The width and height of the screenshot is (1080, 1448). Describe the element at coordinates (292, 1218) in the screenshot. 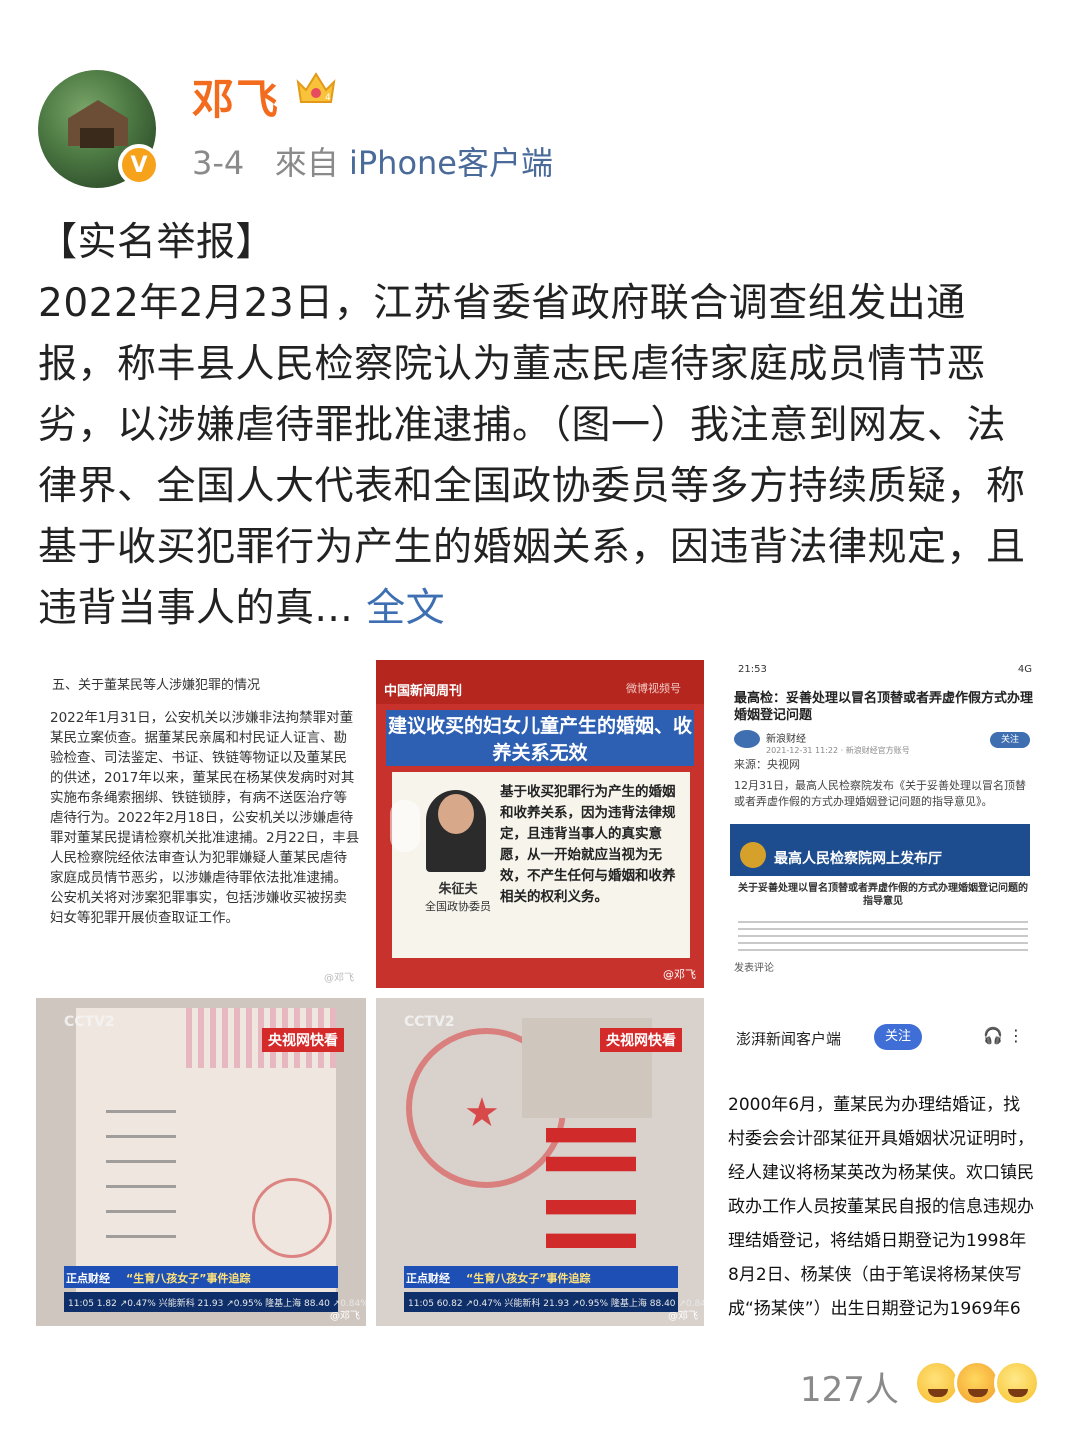

I see `red-stamp` at that location.